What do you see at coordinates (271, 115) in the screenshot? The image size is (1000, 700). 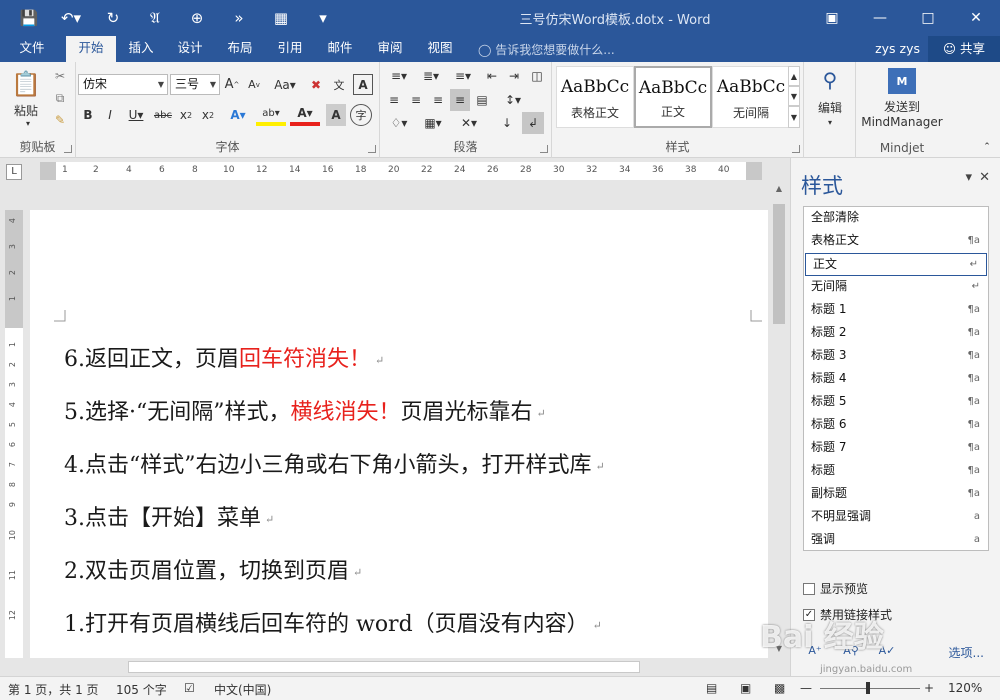 I see `highlight-color-icon: ab▾` at bounding box center [271, 115].